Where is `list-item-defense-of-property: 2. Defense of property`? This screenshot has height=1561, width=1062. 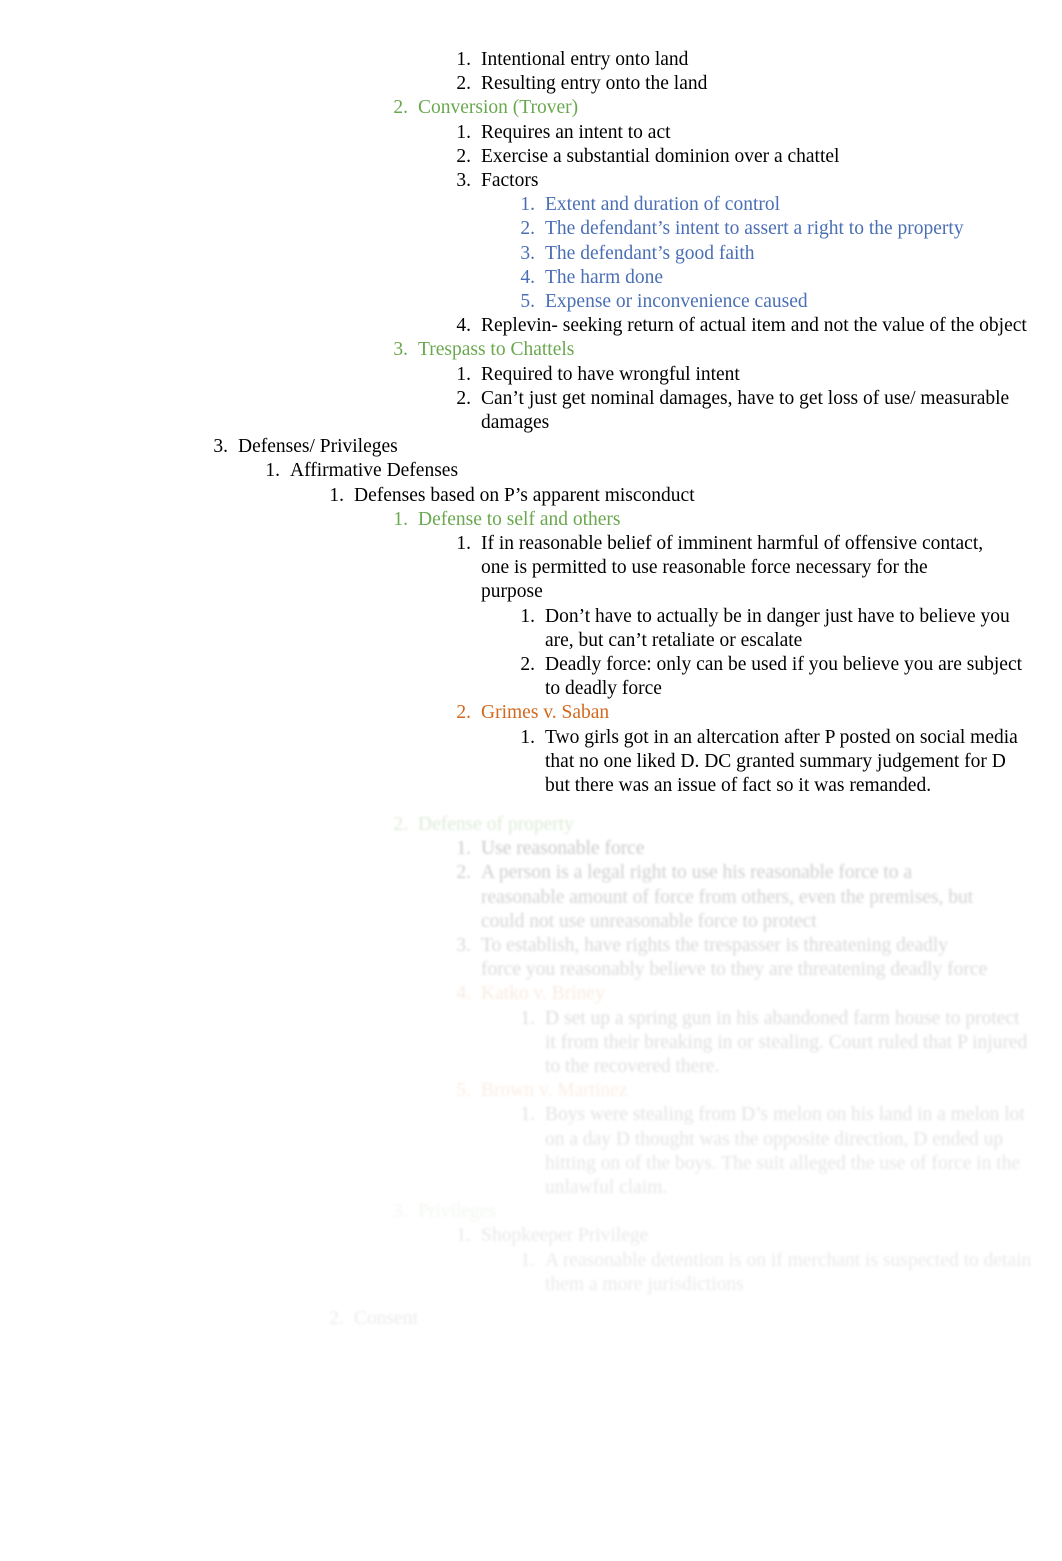 list-item-defense-of-property: 2. Defense of property is located at coordinates (531, 825).